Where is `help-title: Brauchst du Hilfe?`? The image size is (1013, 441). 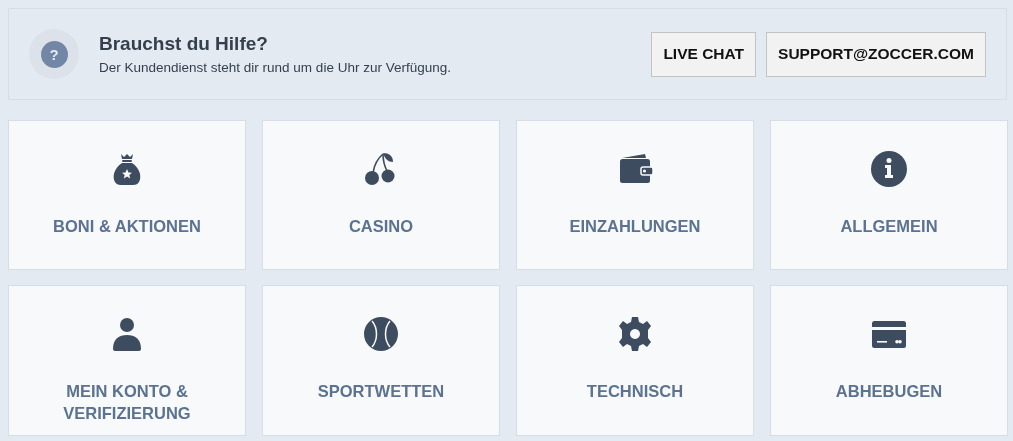 help-title: Brauchst du Hilfe? is located at coordinates (184, 44).